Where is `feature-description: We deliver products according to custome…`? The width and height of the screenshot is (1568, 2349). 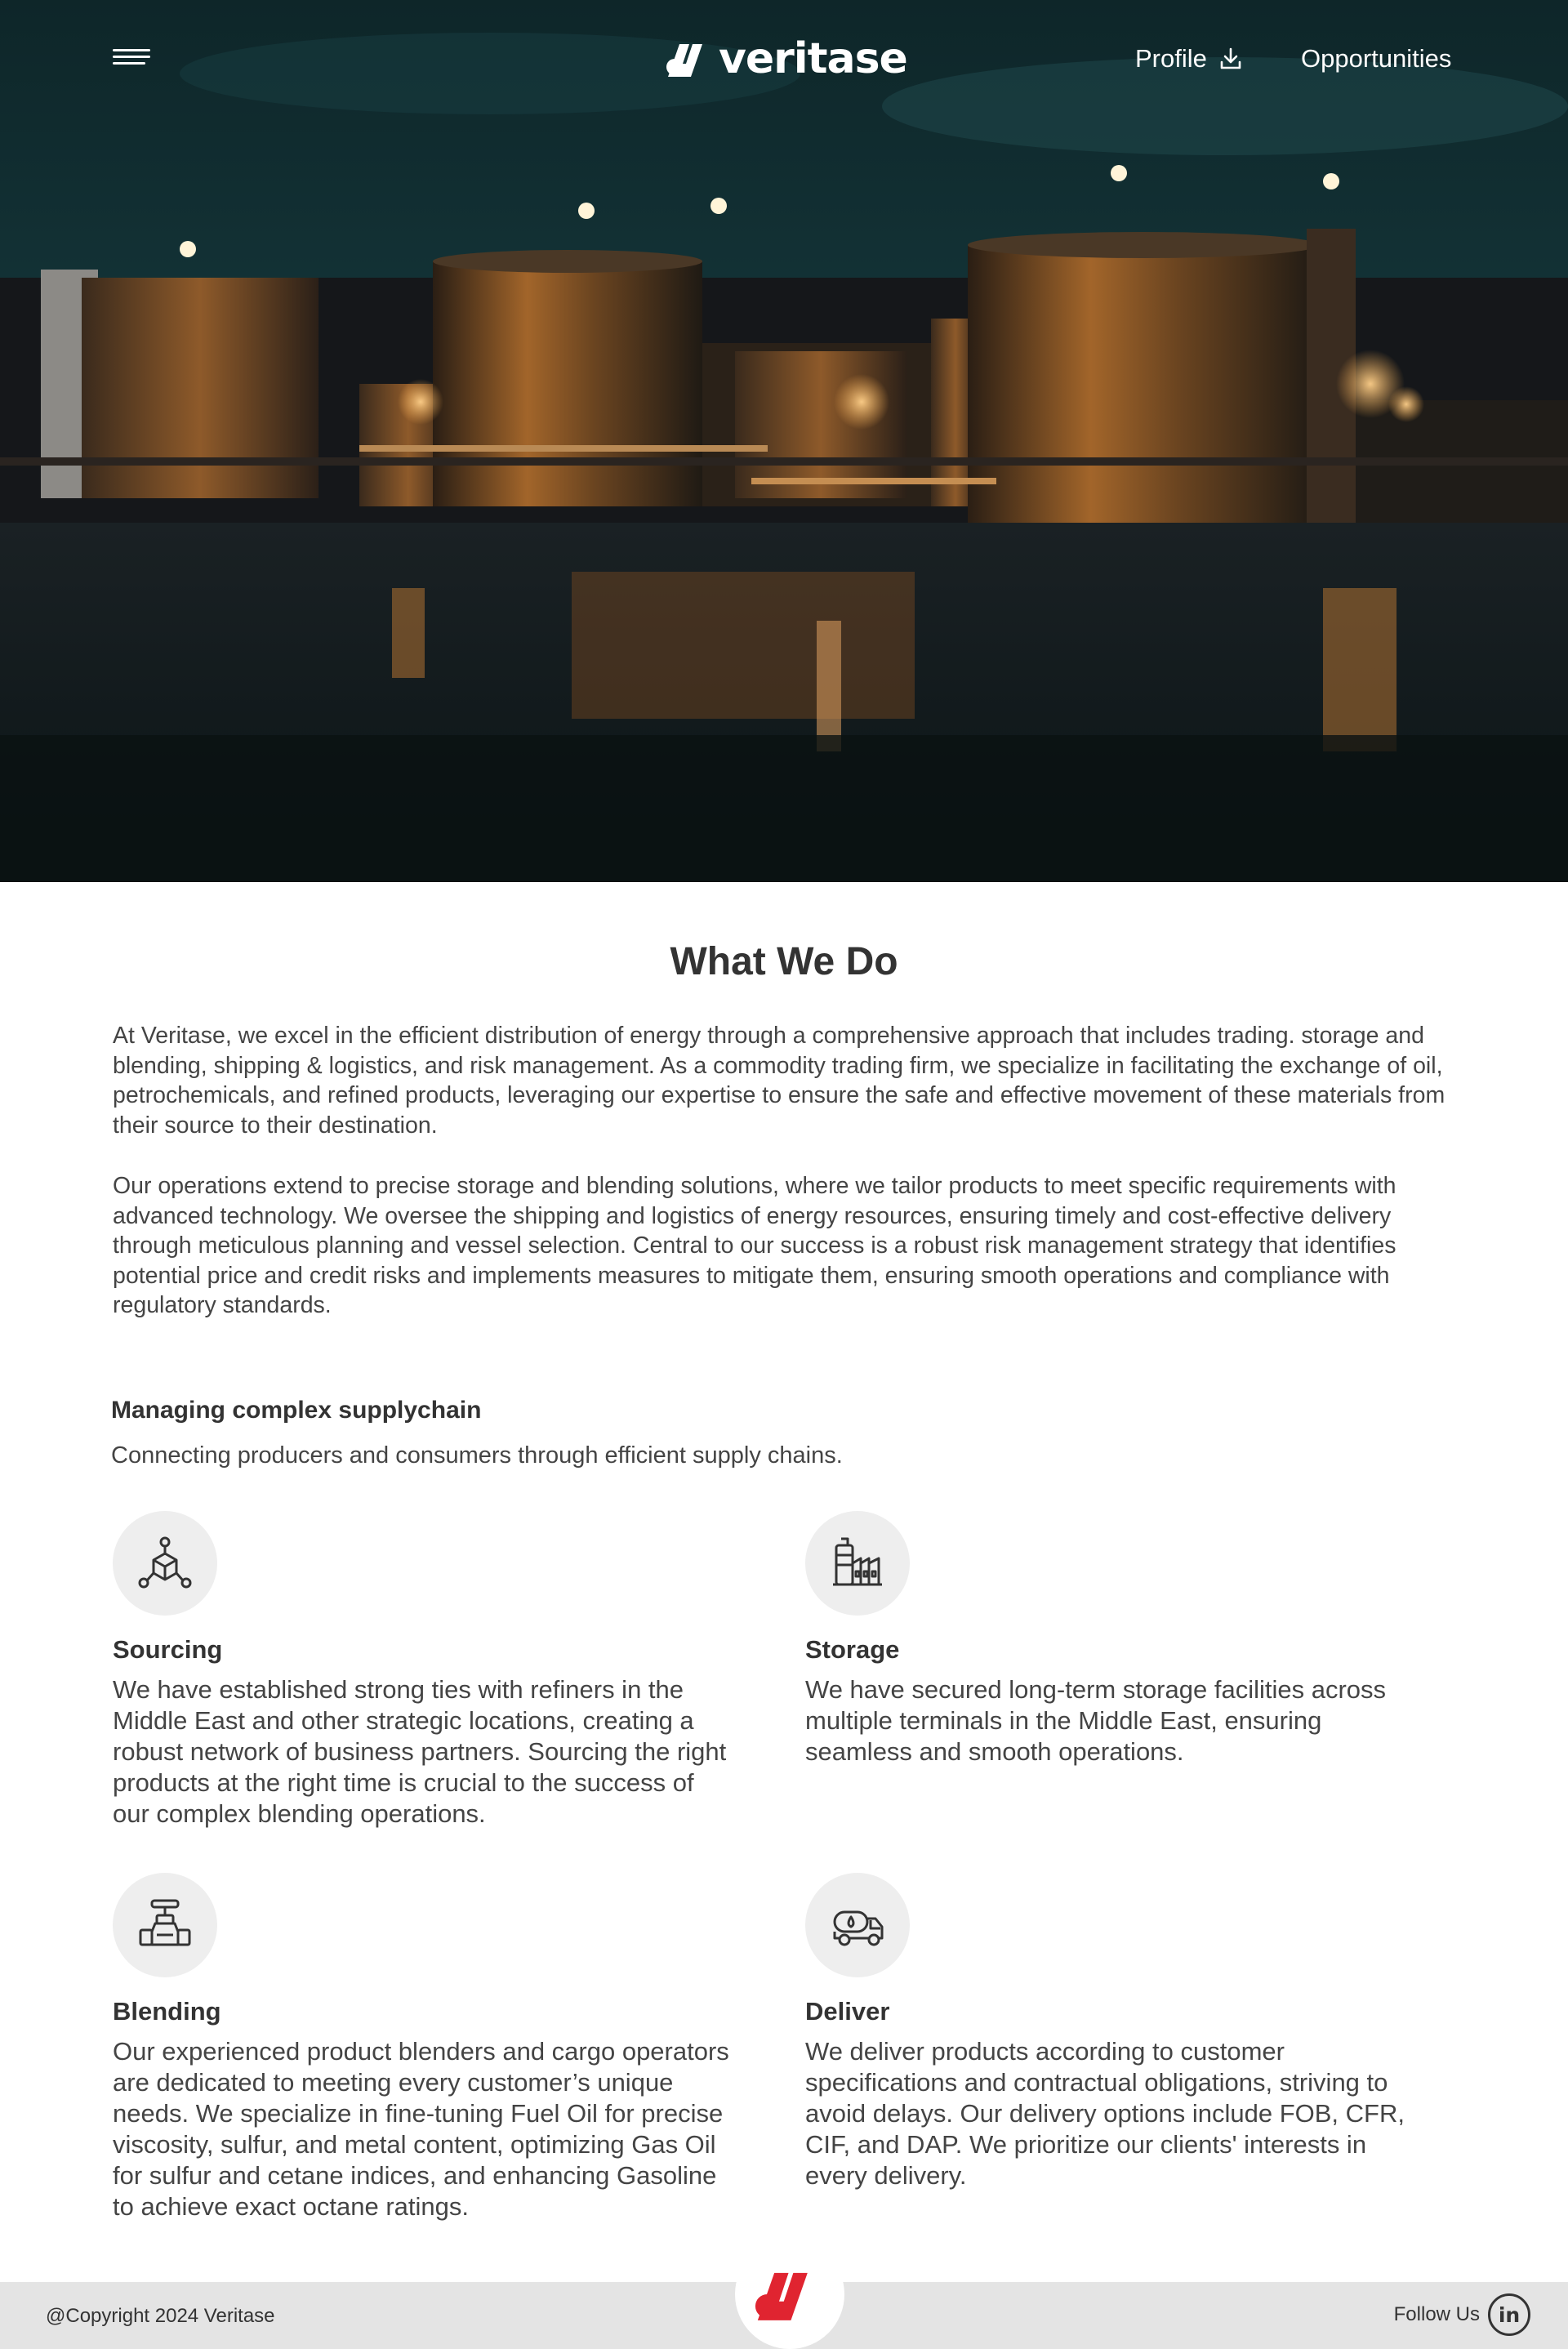 feature-description: We deliver products according to custome… is located at coordinates (1105, 2113).